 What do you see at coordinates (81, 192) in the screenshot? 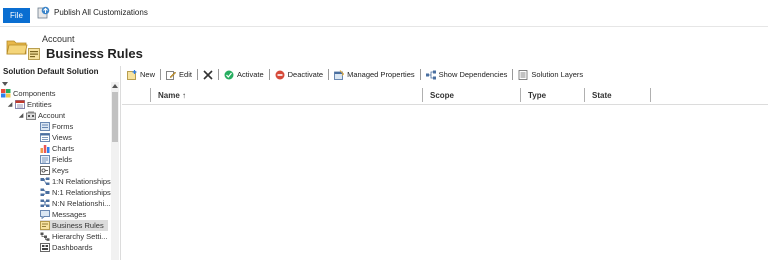
I see `sidebar-item-label: N:1 Relationships` at bounding box center [81, 192].